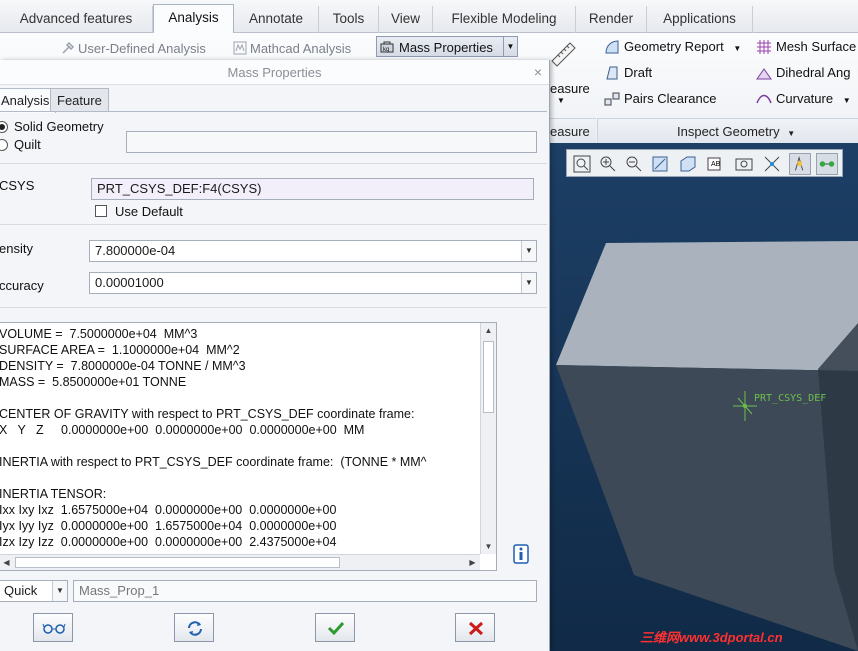 This screenshot has height=651, width=858. I want to click on density-combo: 7.800000e-04 ▼, so click(313, 251).